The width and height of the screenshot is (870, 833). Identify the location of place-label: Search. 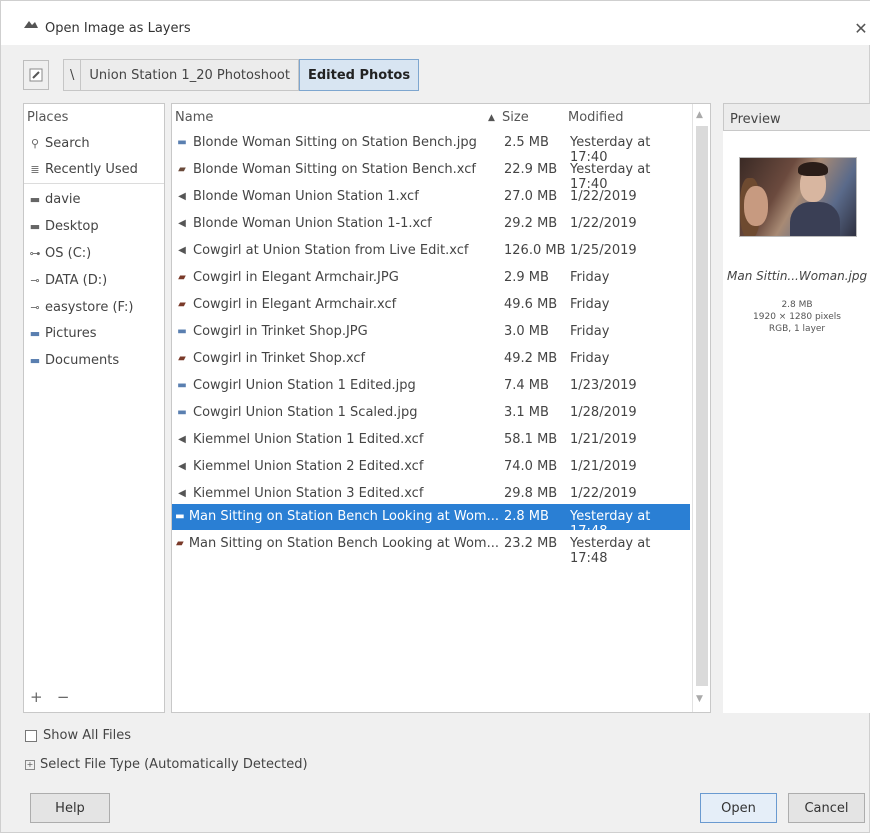
(67, 143).